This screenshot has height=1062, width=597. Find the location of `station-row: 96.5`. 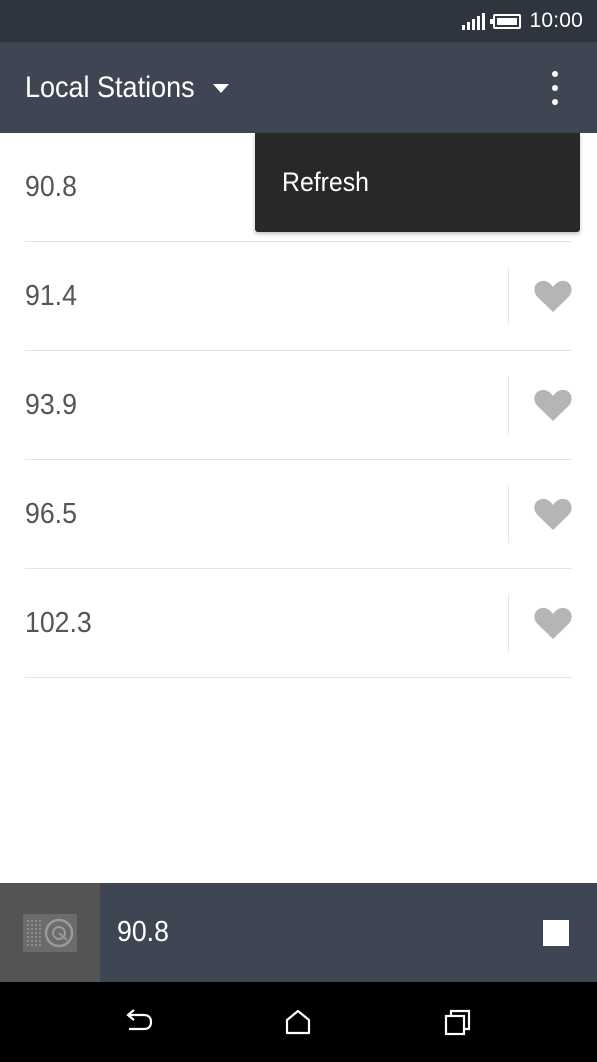

station-row: 96.5 is located at coordinates (298, 514).